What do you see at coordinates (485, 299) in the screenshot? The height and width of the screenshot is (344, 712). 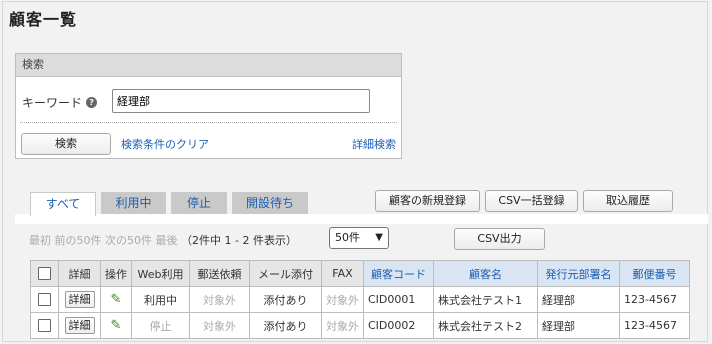 I see `name-cell: 株式会社テスト1` at bounding box center [485, 299].